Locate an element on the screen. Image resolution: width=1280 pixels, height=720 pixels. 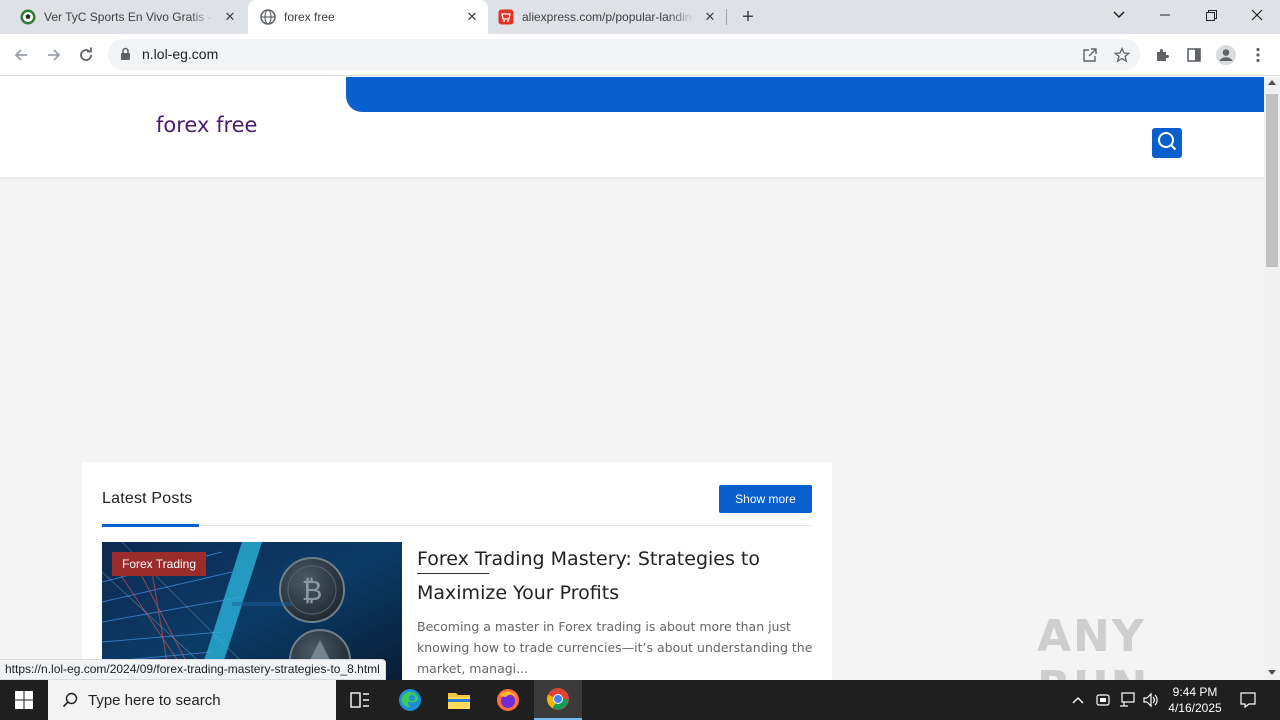
scroll-down-arrow-icon is located at coordinates (1272, 672).